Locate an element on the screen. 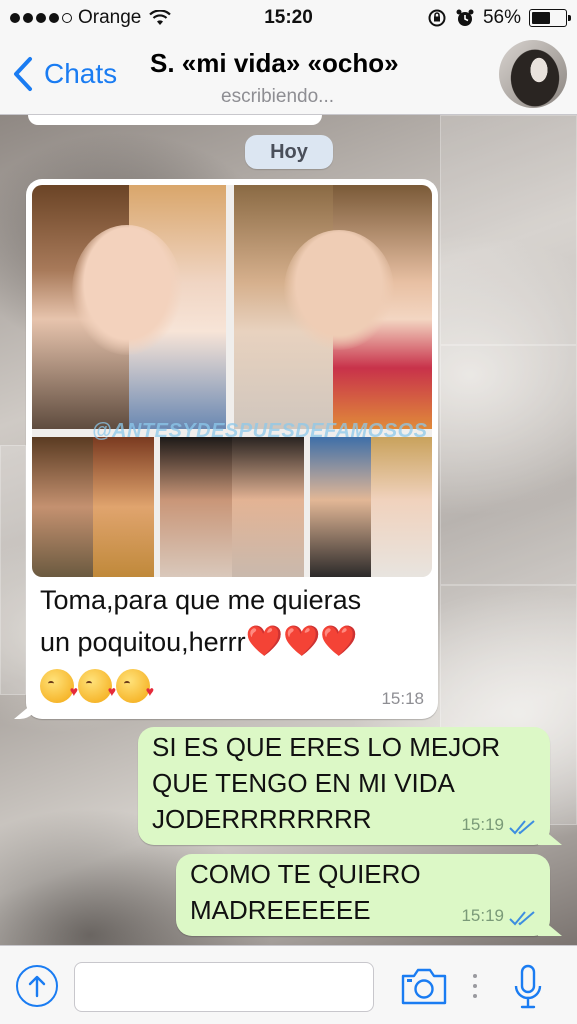  signal-dots-icon is located at coordinates (41, 18).